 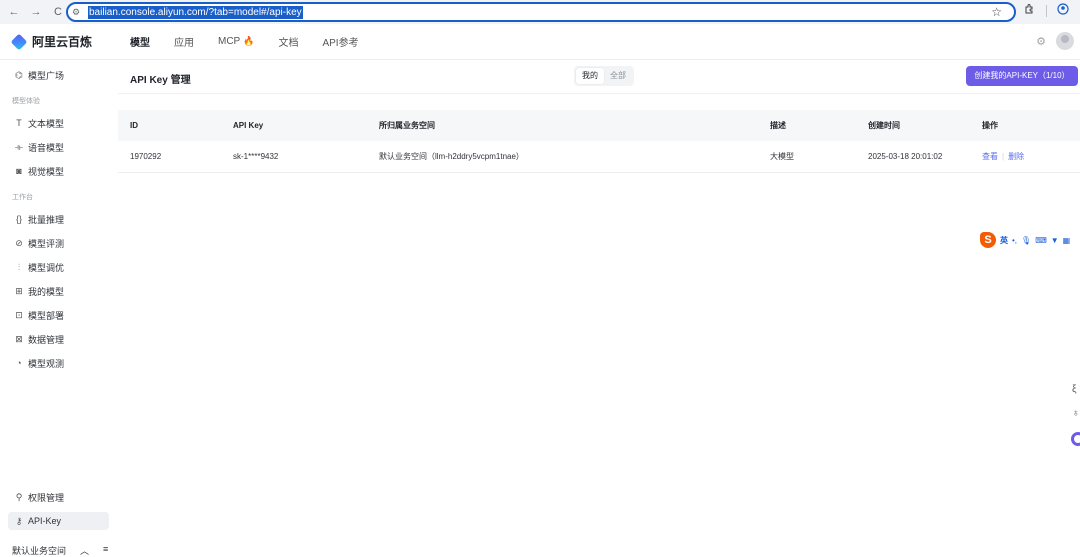 I want to click on app-top-nav: 阿里云百炼 模型 应用 MCP 🔥 文档 API参考 ⚙, so click(x=540, y=42).